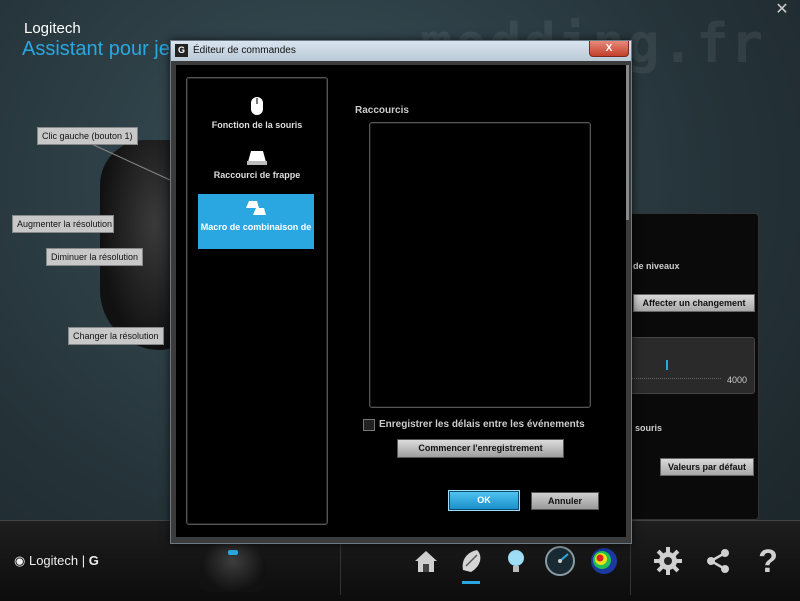 The height and width of the screenshot is (601, 800). What do you see at coordinates (472, 561) in the screenshot?
I see `mouse-pointer-icon` at bounding box center [472, 561].